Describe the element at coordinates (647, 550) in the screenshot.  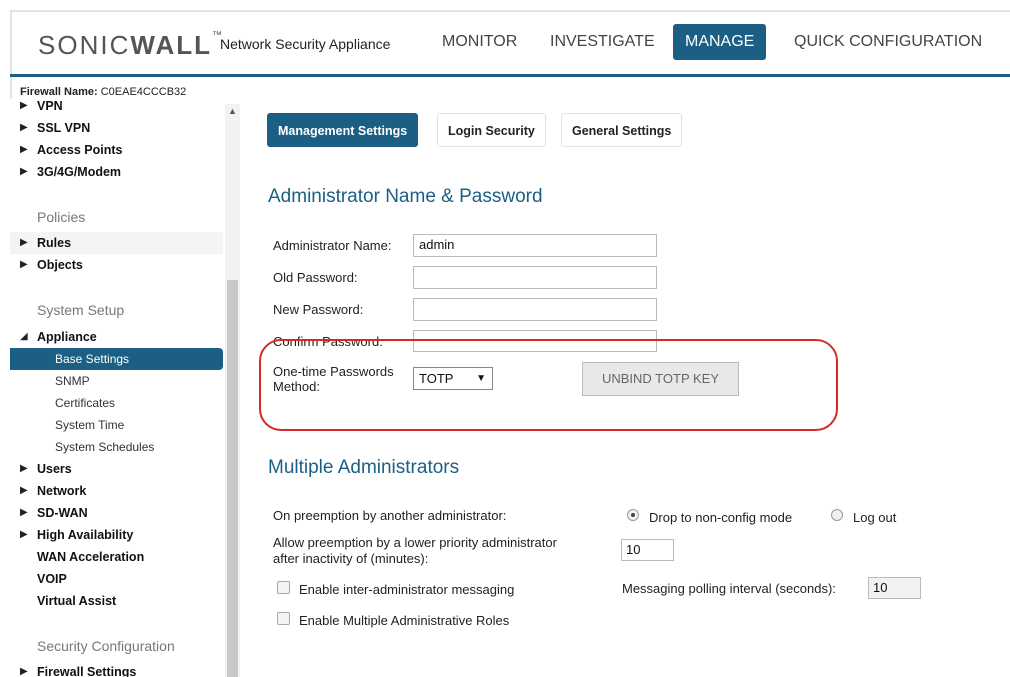
I see `inactivity-minutes-input: 10` at that location.